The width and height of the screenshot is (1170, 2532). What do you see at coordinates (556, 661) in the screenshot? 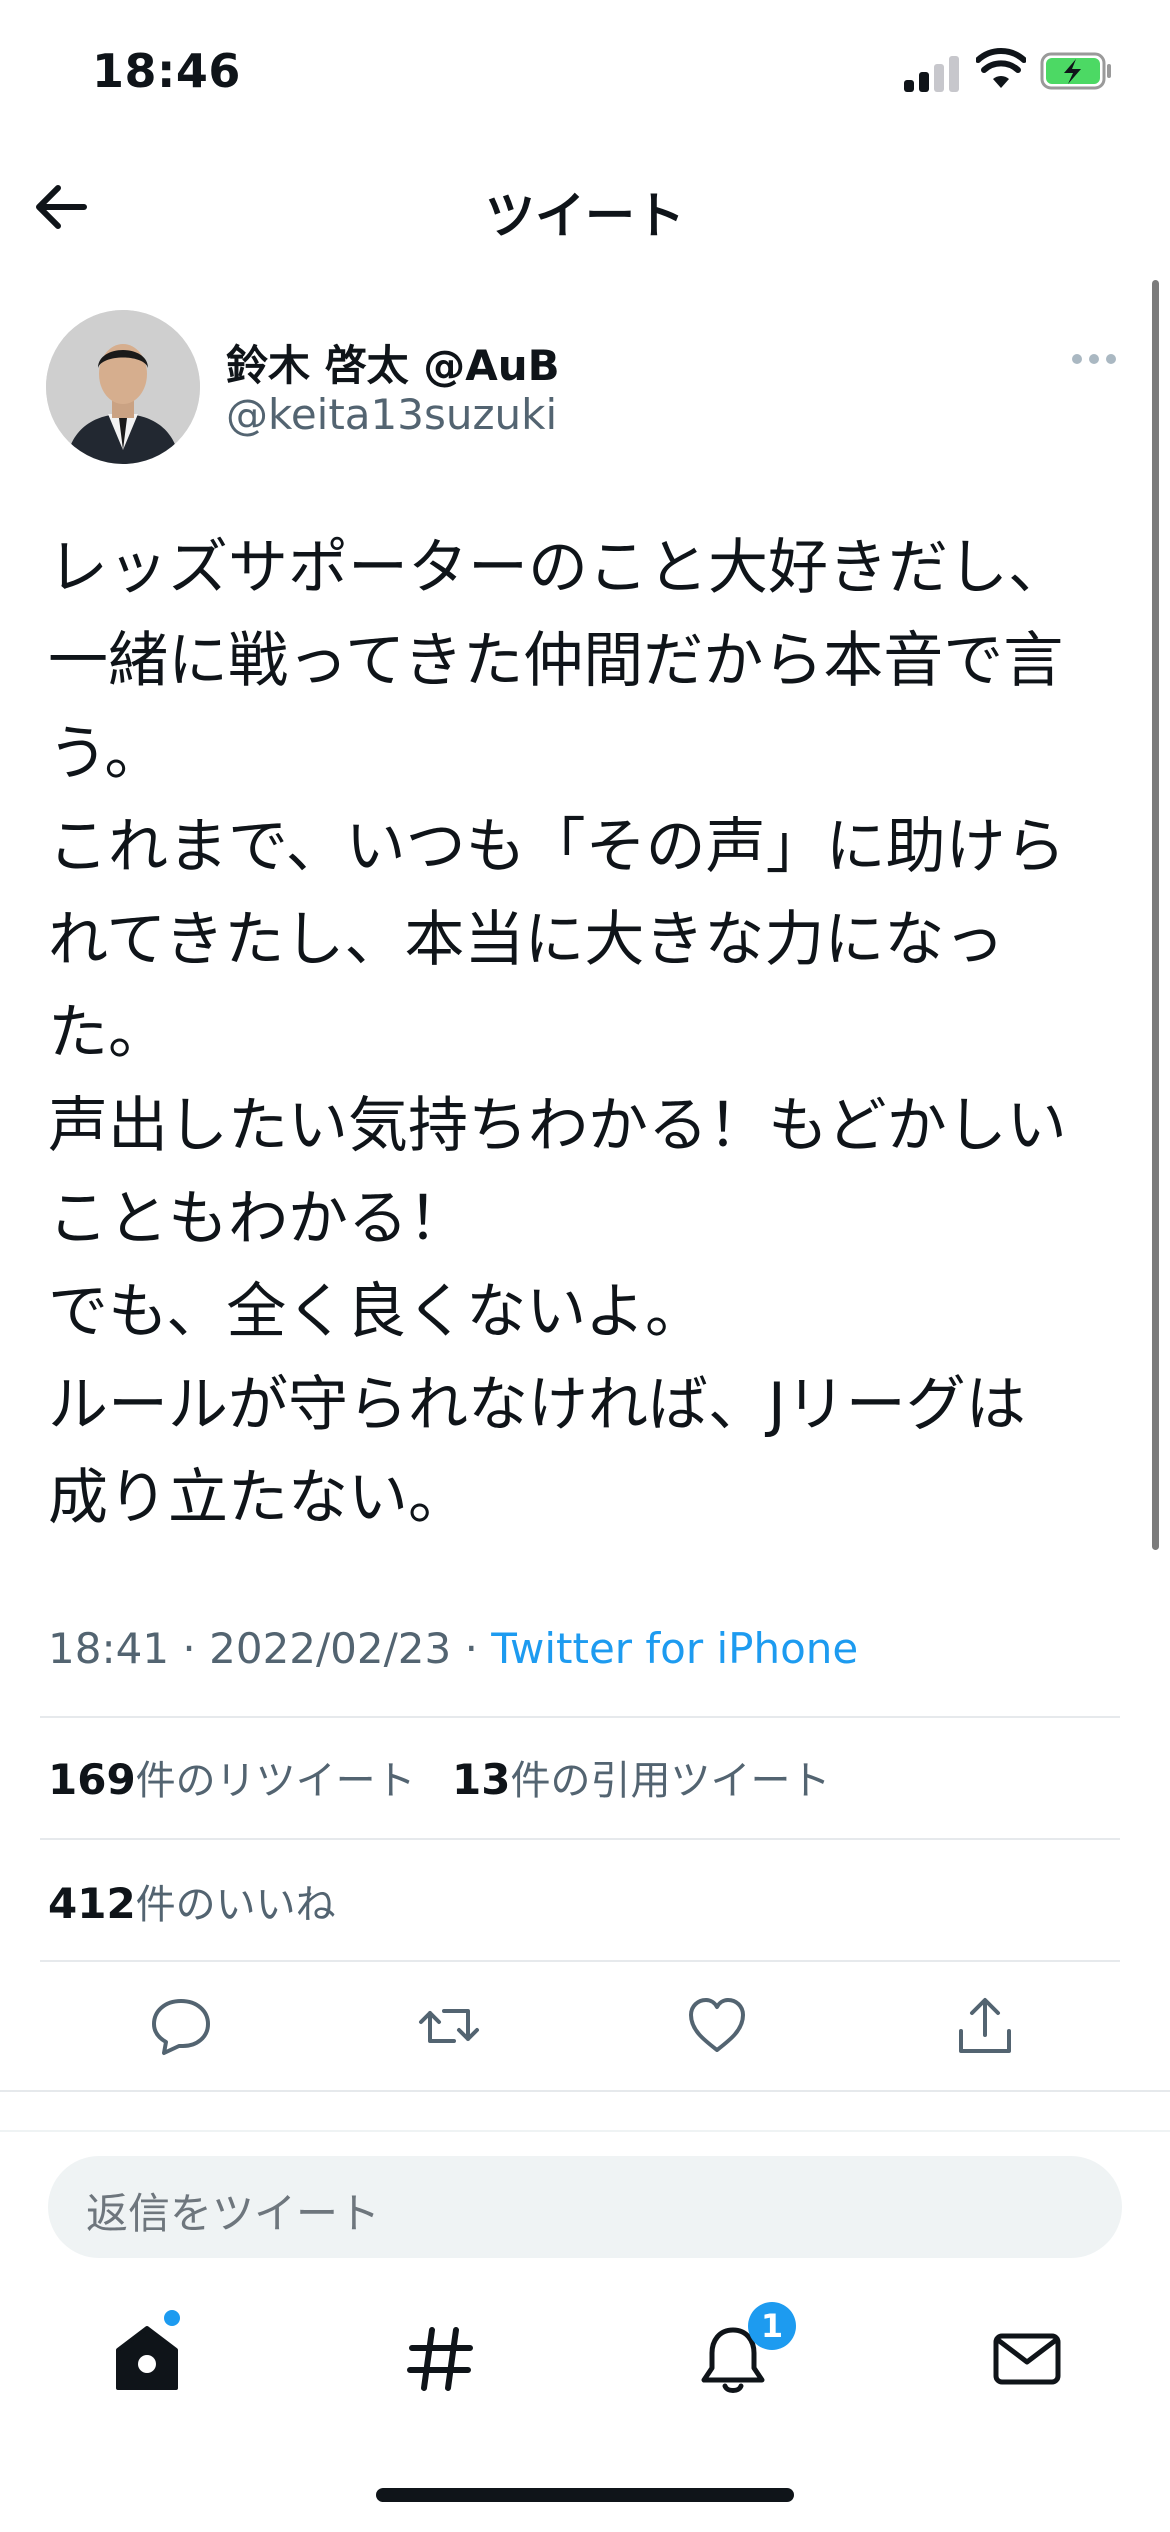
I see `tweet-line: 一緒に戦ってきた仲間だから本音で言` at bounding box center [556, 661].